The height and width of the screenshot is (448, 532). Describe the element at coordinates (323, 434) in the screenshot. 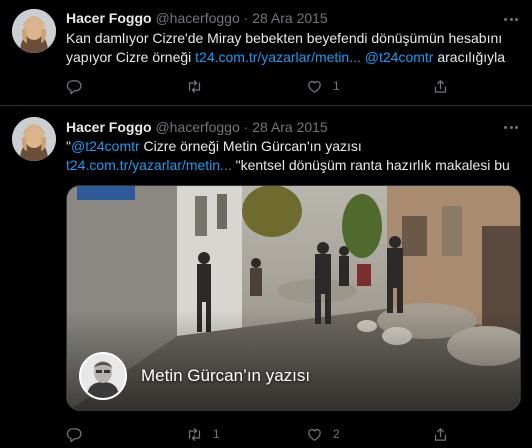

I see `like-button: 2` at that location.